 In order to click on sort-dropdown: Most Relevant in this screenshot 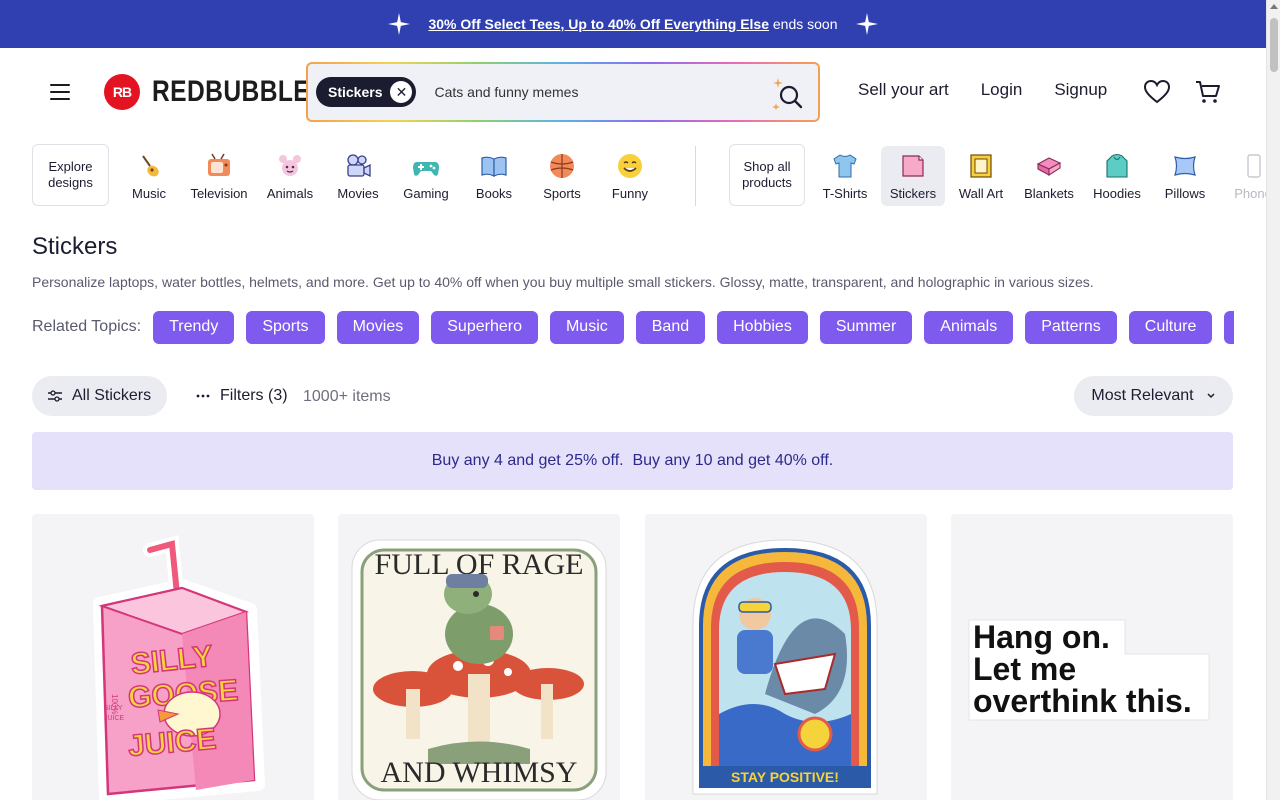, I will do `click(1153, 396)`.